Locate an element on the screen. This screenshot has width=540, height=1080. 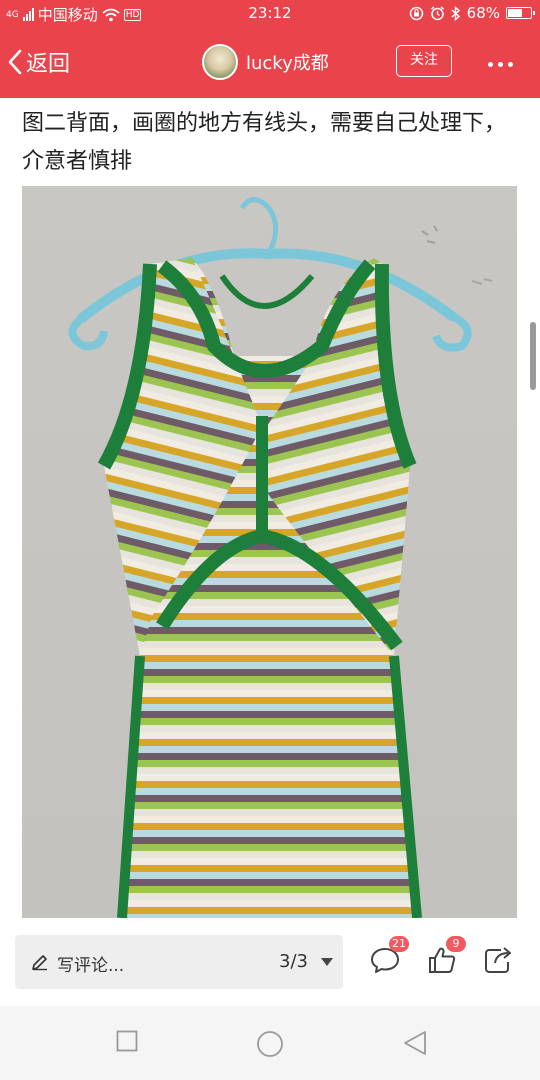
like-button: 9 is located at coordinates (446, 960).